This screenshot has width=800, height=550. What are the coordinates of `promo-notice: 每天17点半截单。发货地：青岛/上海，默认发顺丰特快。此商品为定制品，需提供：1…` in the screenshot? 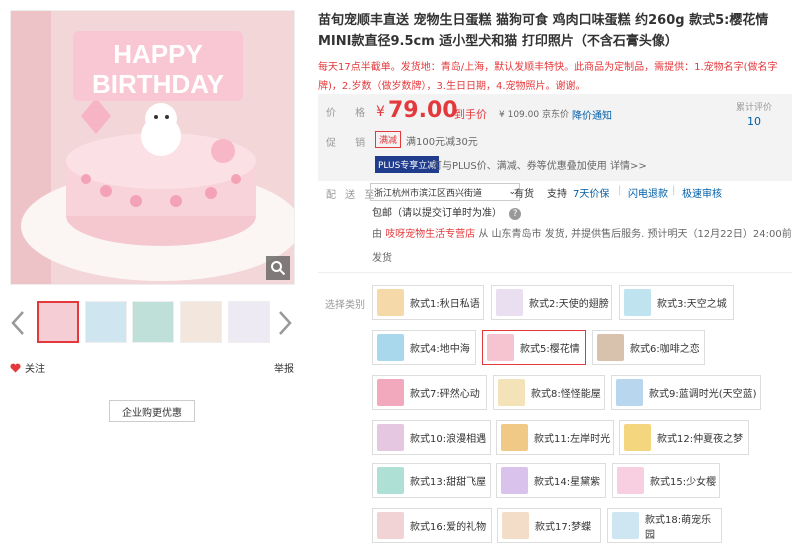 It's located at (548, 77).